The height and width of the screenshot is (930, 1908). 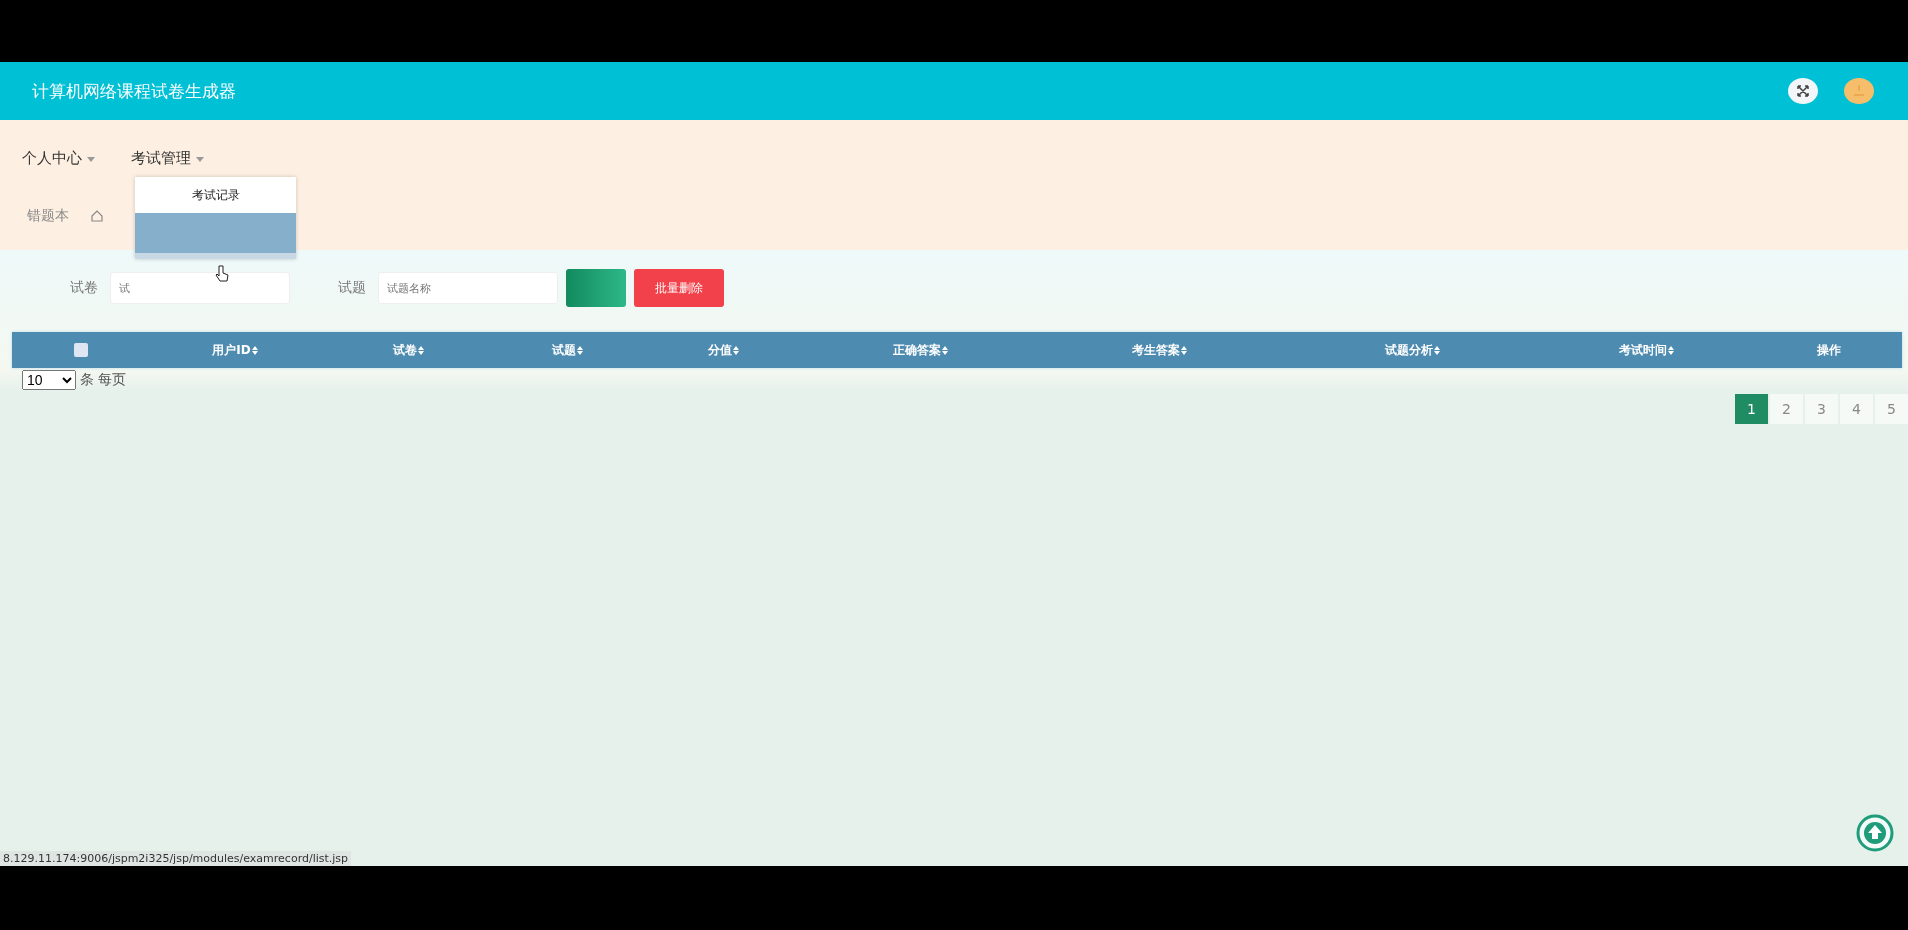 What do you see at coordinates (679, 288) in the screenshot?
I see `batch-delete-button: 批量删除` at bounding box center [679, 288].